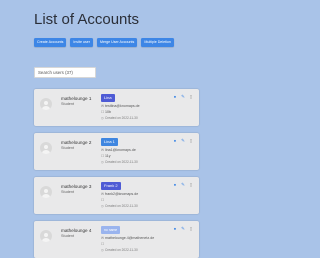 The image size is (320, 258). Describe the element at coordinates (76, 98) in the screenshot. I see `account-username: mathelounge 1` at that location.